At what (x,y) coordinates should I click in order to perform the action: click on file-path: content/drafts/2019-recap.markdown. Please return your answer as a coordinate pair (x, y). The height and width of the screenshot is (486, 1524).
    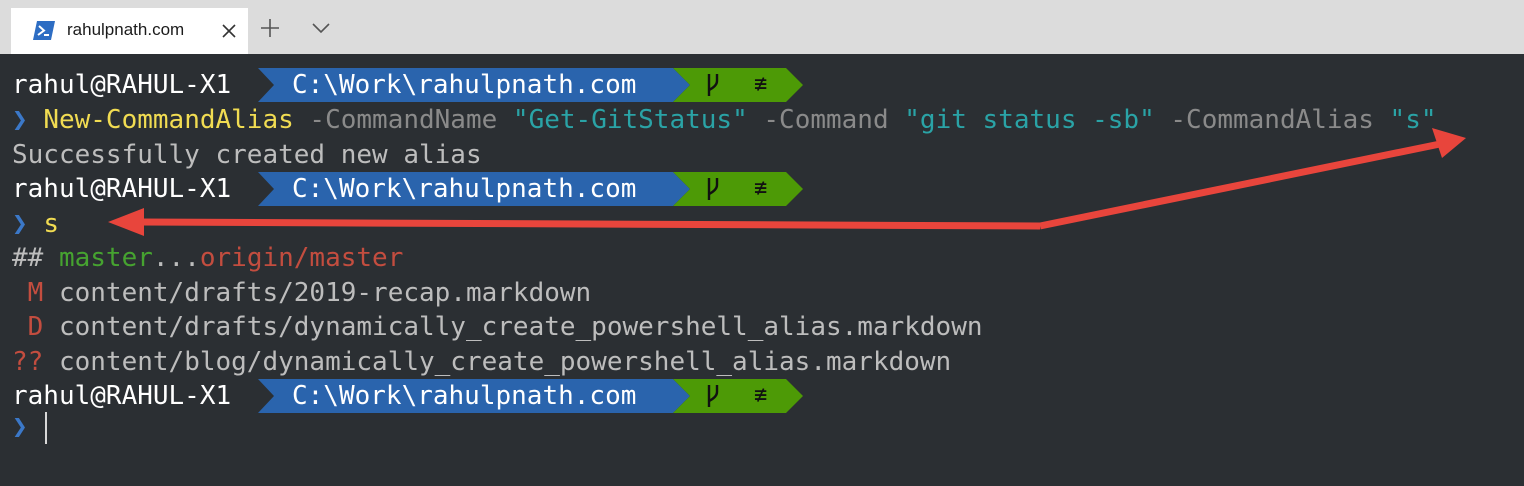
    Looking at the image, I should click on (325, 293).